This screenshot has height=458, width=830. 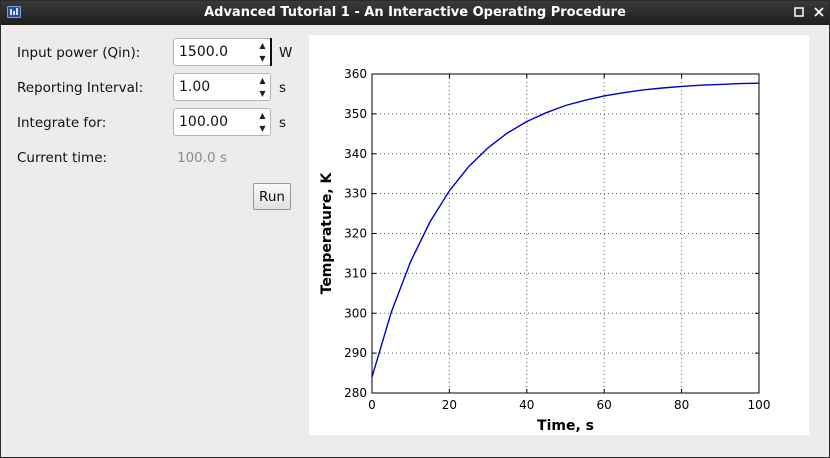 I want to click on x-tick-label: 0, so click(x=372, y=405).